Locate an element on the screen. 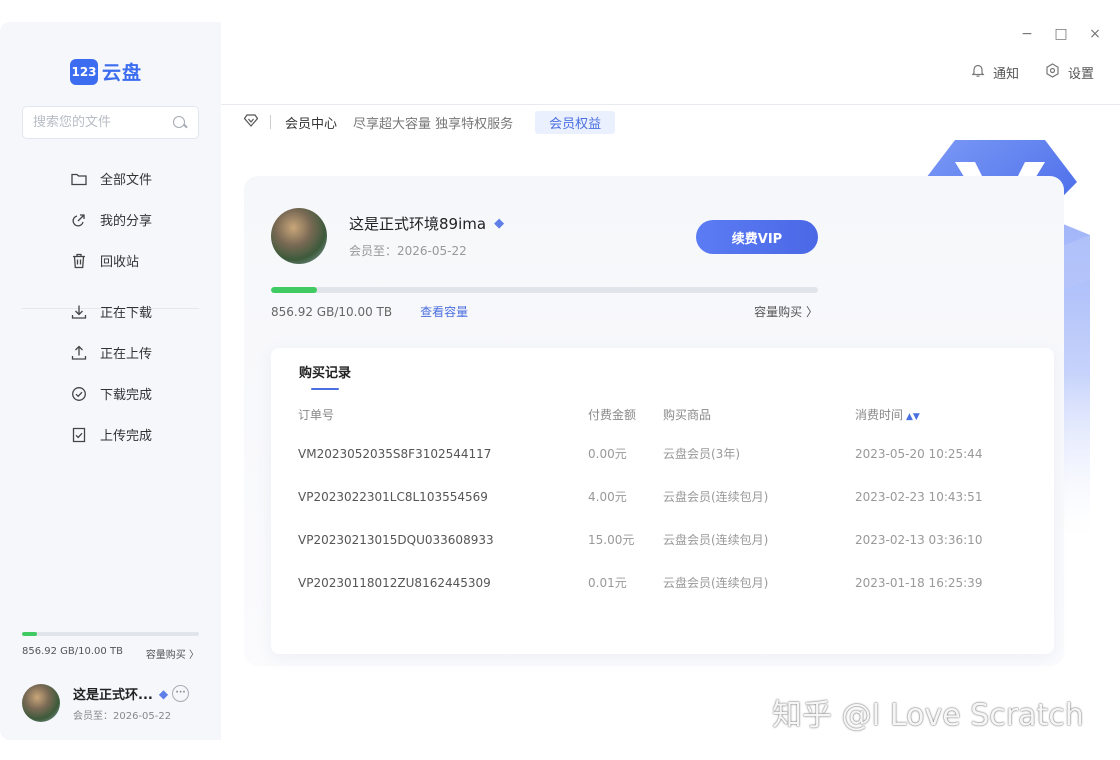 Image resolution: width=1120 pixels, height=760 pixels. bell-icon is located at coordinates (978, 72).